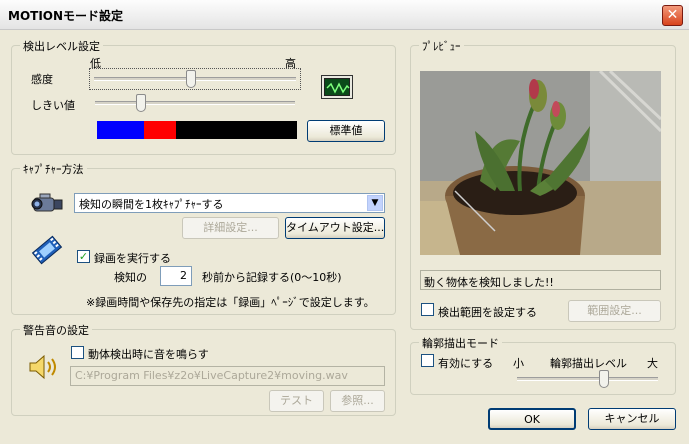 This screenshot has height=444, width=689. Describe the element at coordinates (141, 103) in the screenshot. I see `threshold-slider-thumb` at that location.